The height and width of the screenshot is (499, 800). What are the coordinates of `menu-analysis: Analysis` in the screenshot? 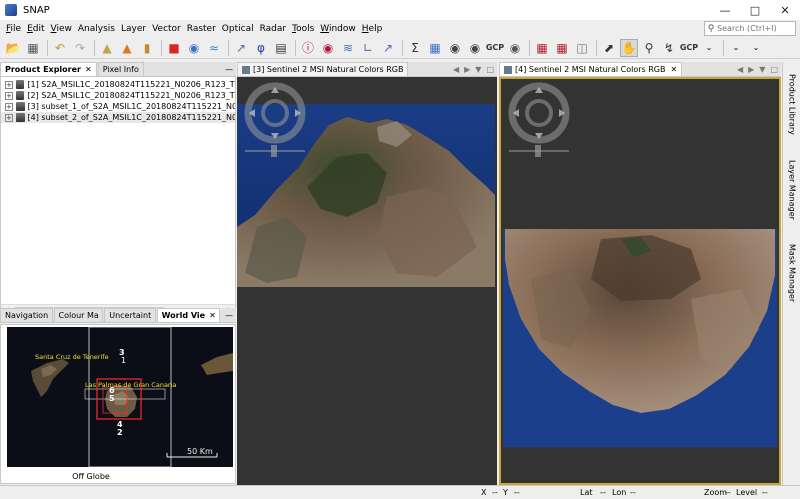 It's located at (96, 29).